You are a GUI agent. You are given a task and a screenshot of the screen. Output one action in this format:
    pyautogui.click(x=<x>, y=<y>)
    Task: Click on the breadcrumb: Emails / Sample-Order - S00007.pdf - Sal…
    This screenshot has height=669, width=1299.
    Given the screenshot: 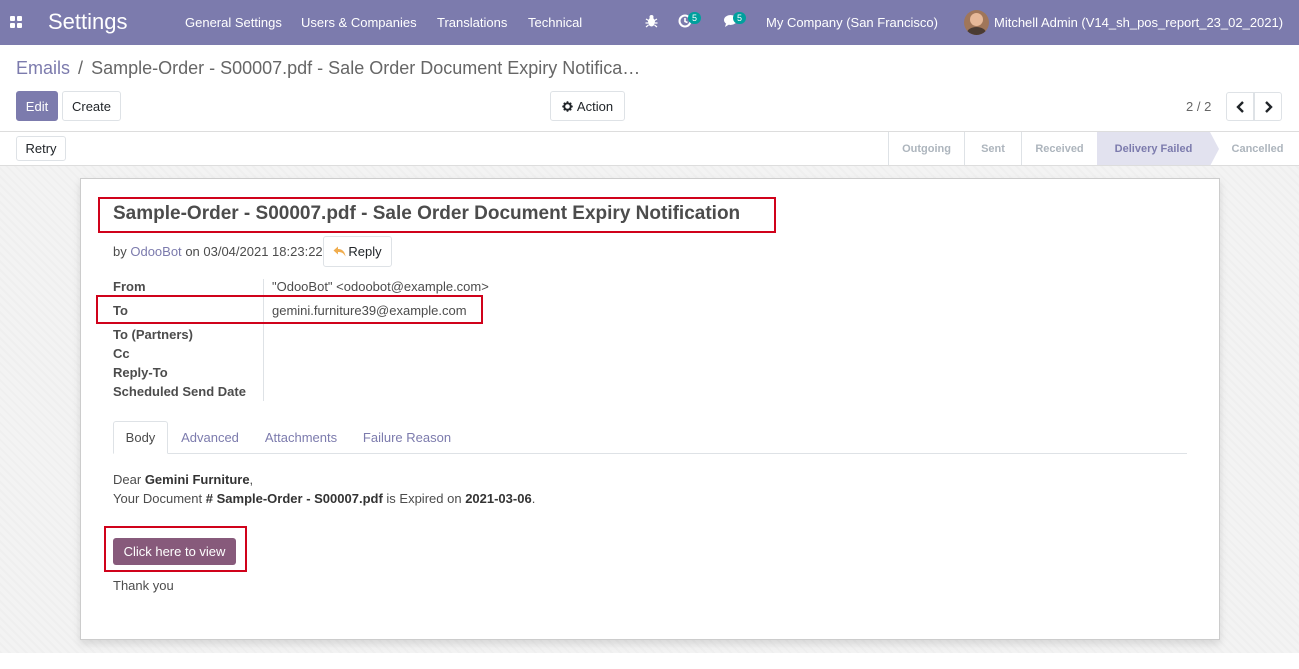 What is the action you would take?
    pyautogui.click(x=328, y=68)
    